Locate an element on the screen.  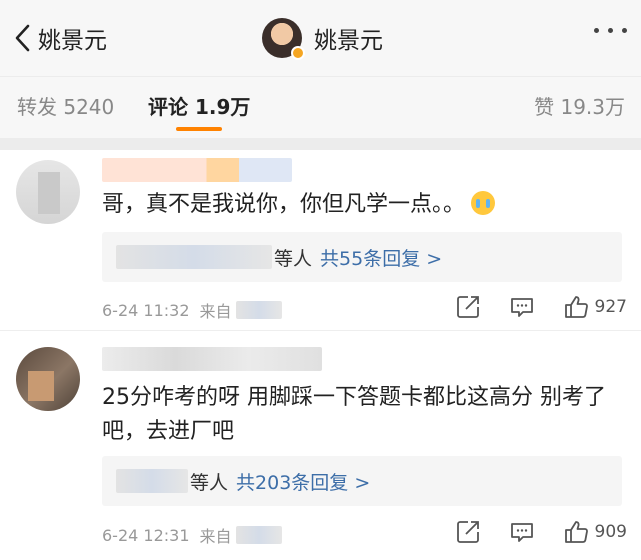
view-replies-link: 共55条回复 > is located at coordinates (381, 257).